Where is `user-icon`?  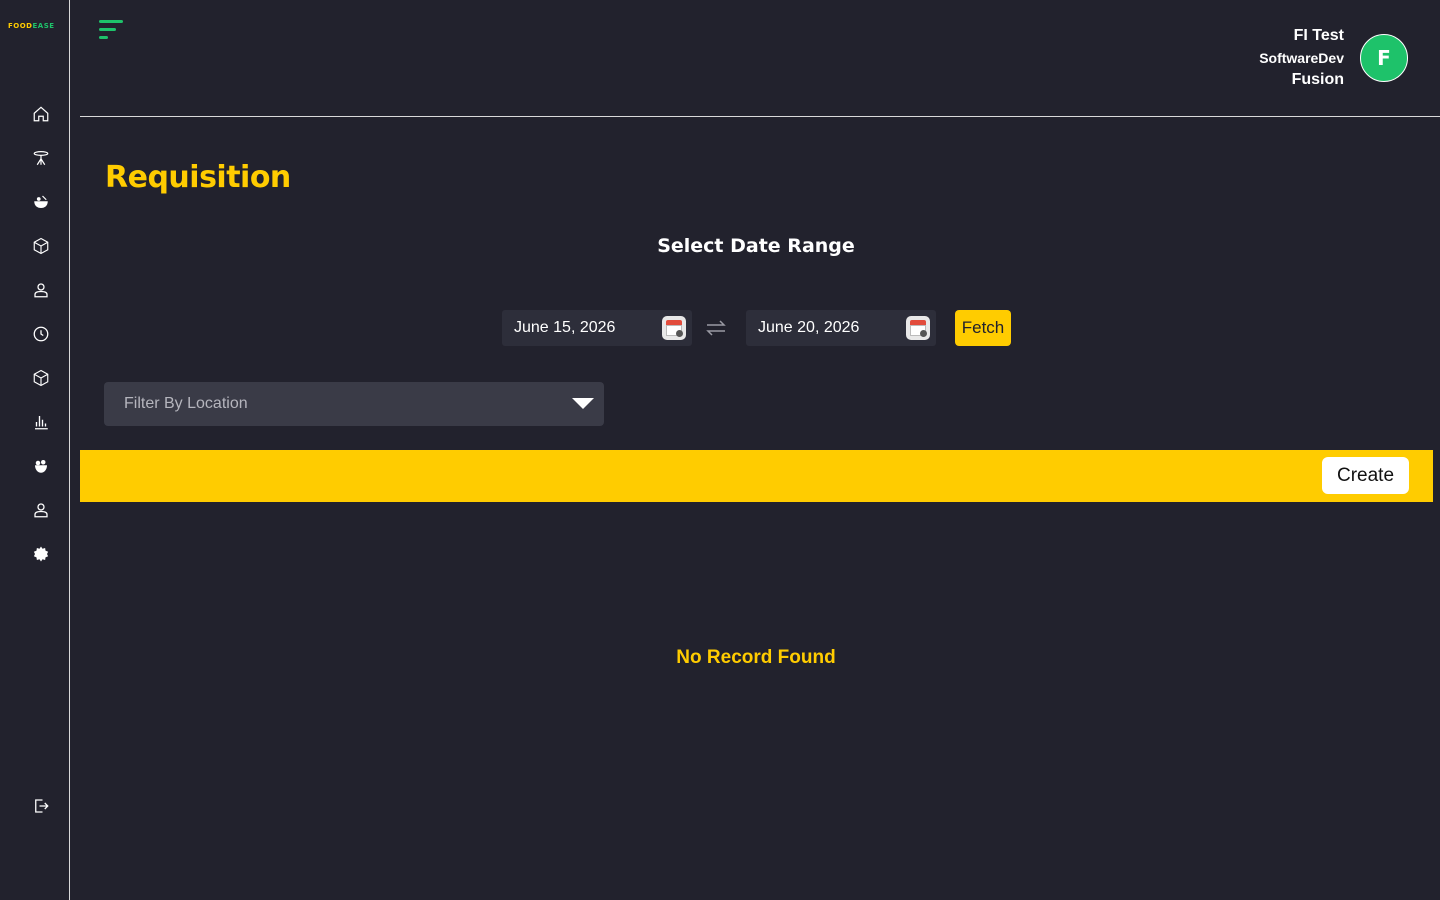
user-icon is located at coordinates (41, 290).